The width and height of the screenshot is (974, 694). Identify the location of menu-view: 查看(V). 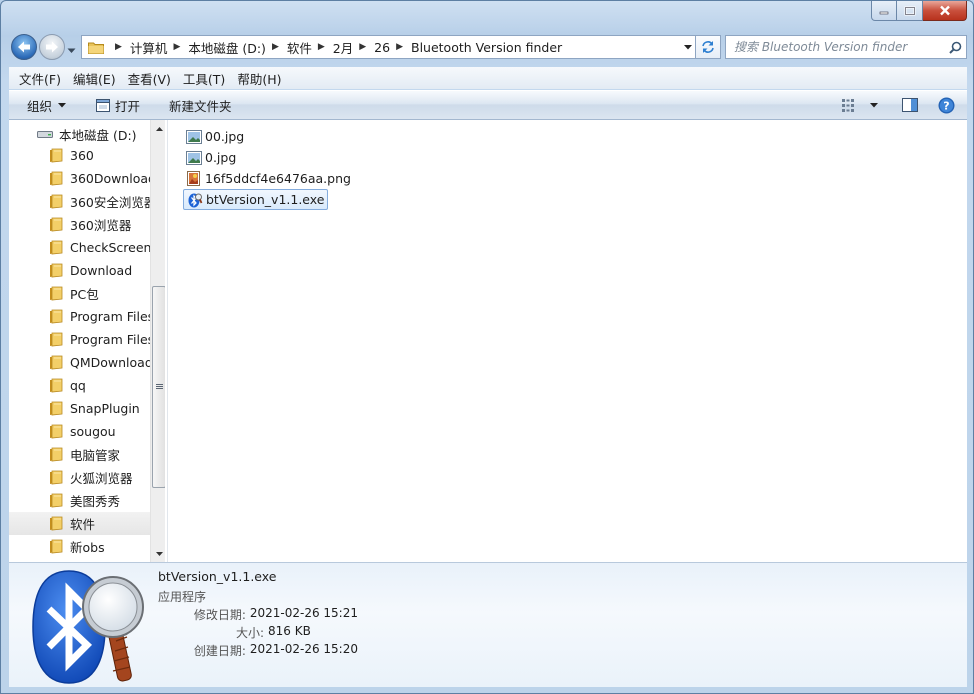
(149, 78).